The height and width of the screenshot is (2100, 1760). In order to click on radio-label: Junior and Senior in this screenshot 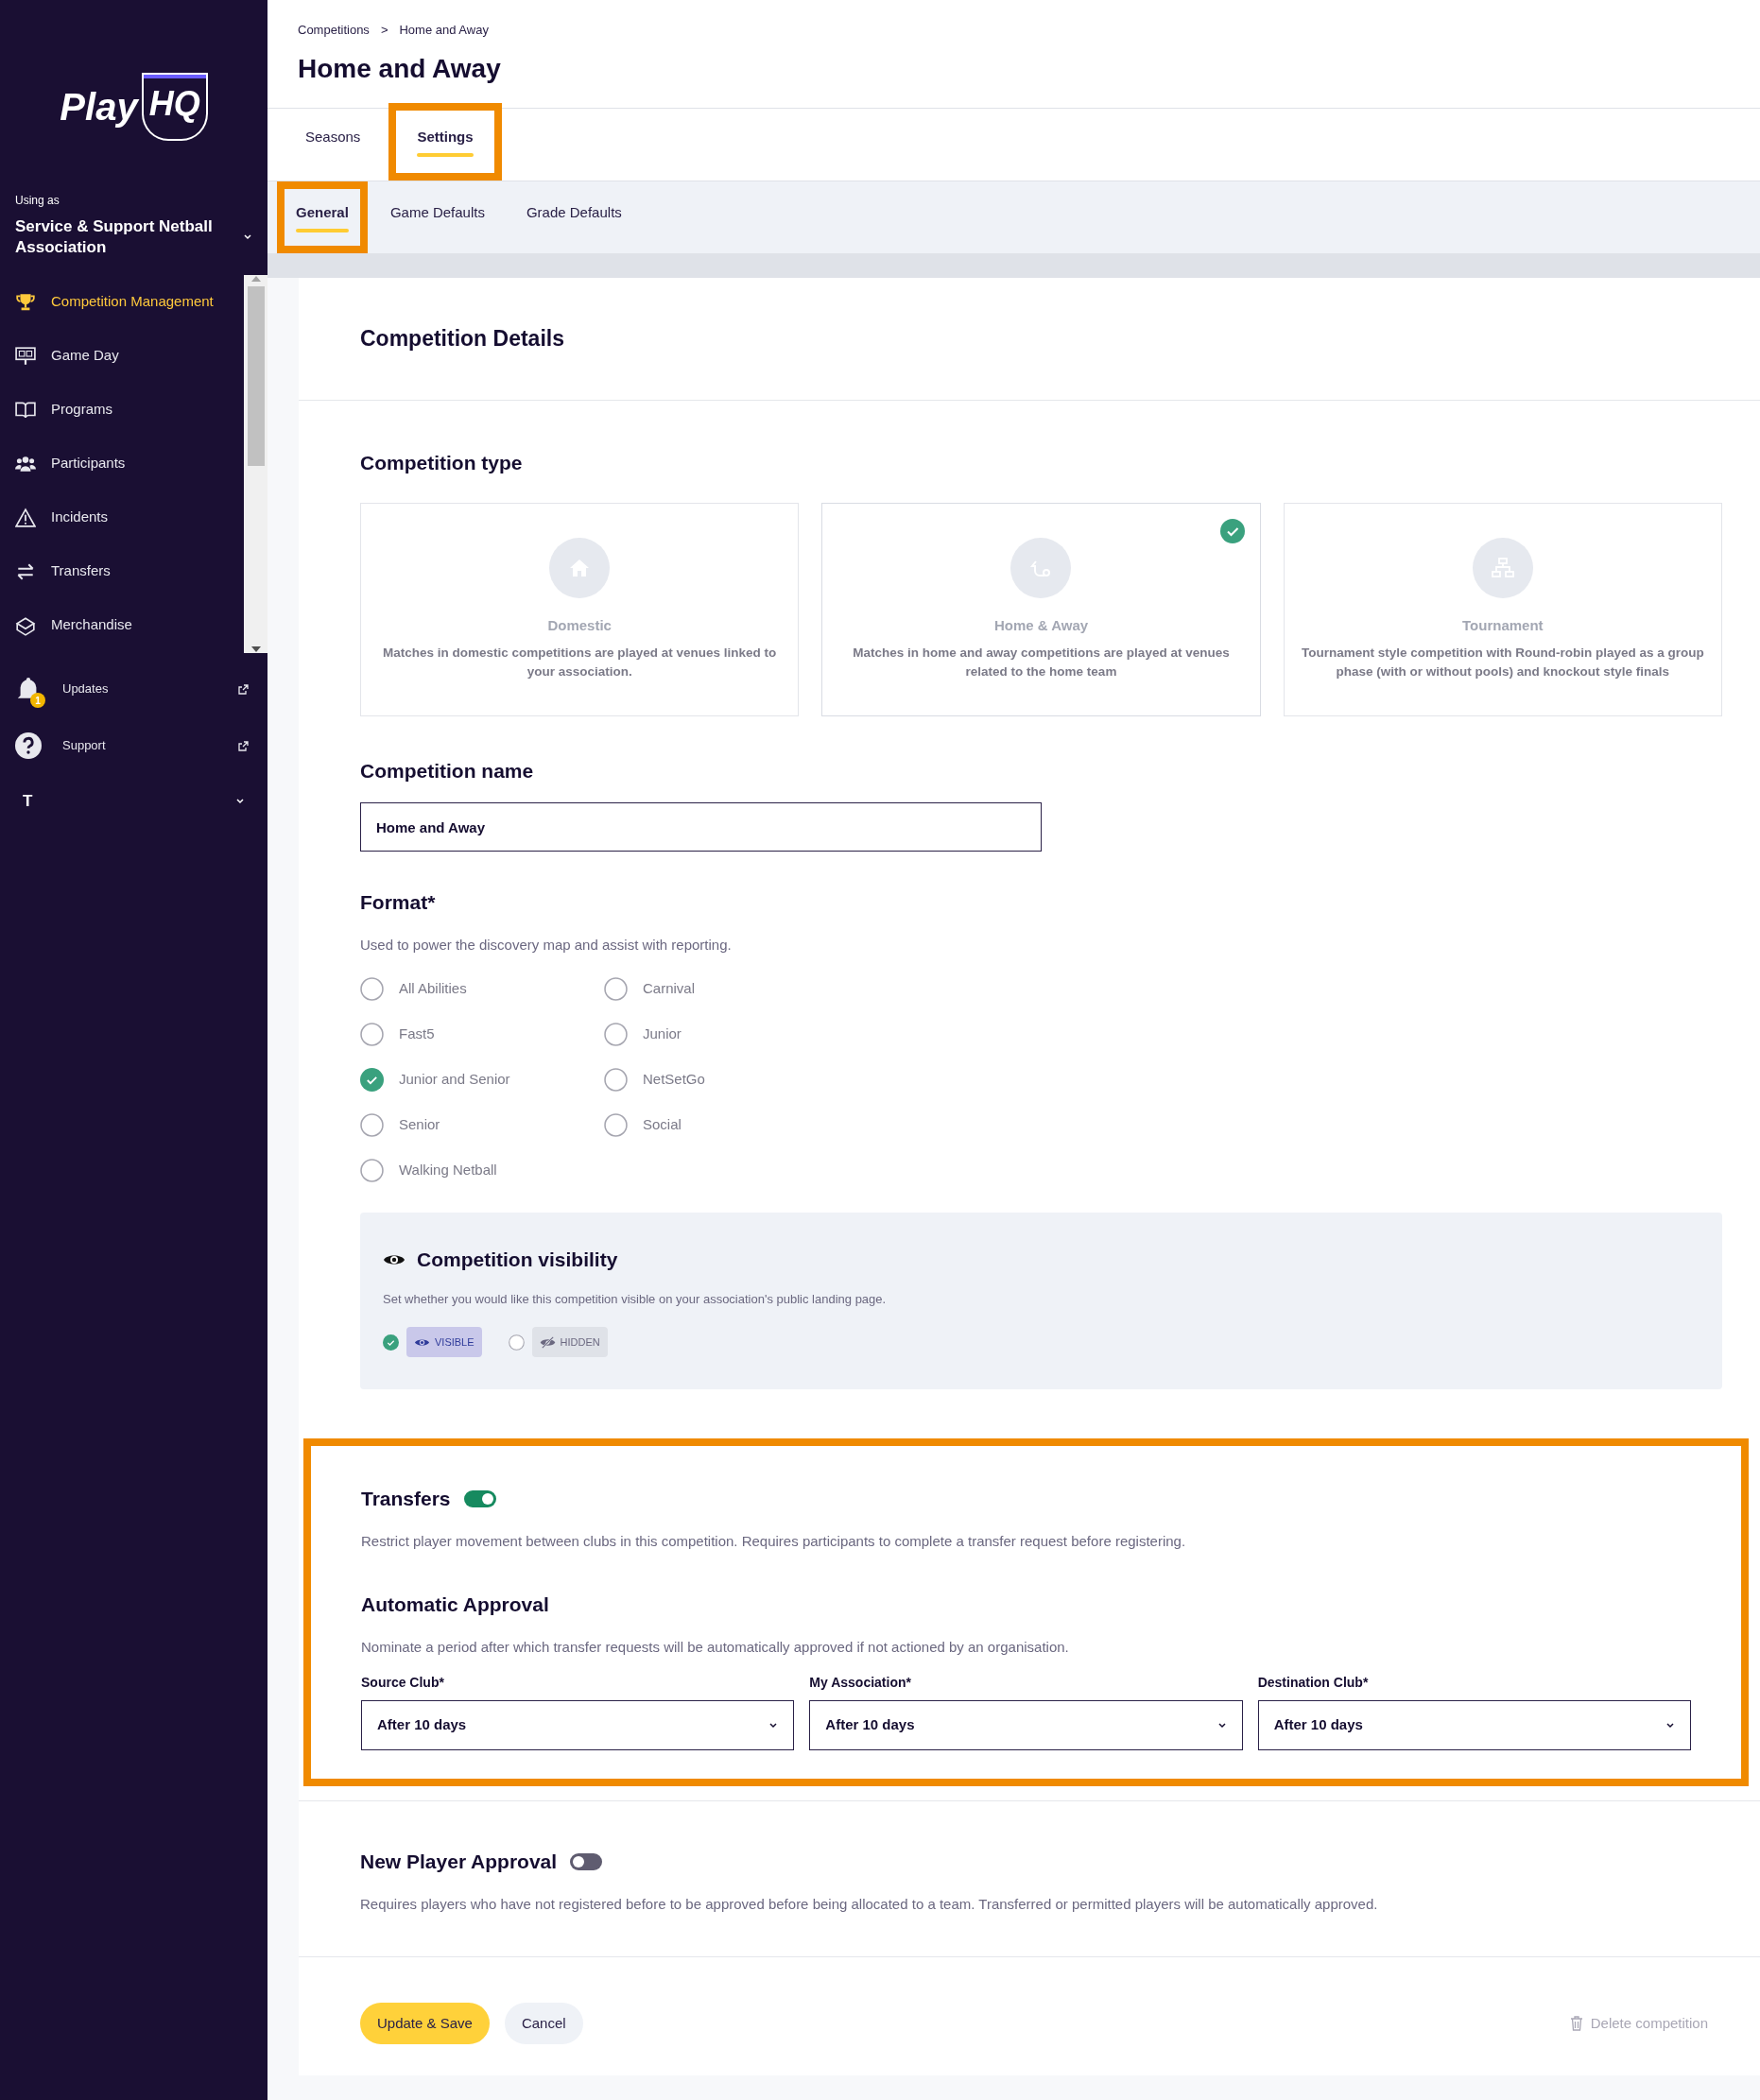, I will do `click(454, 1079)`.